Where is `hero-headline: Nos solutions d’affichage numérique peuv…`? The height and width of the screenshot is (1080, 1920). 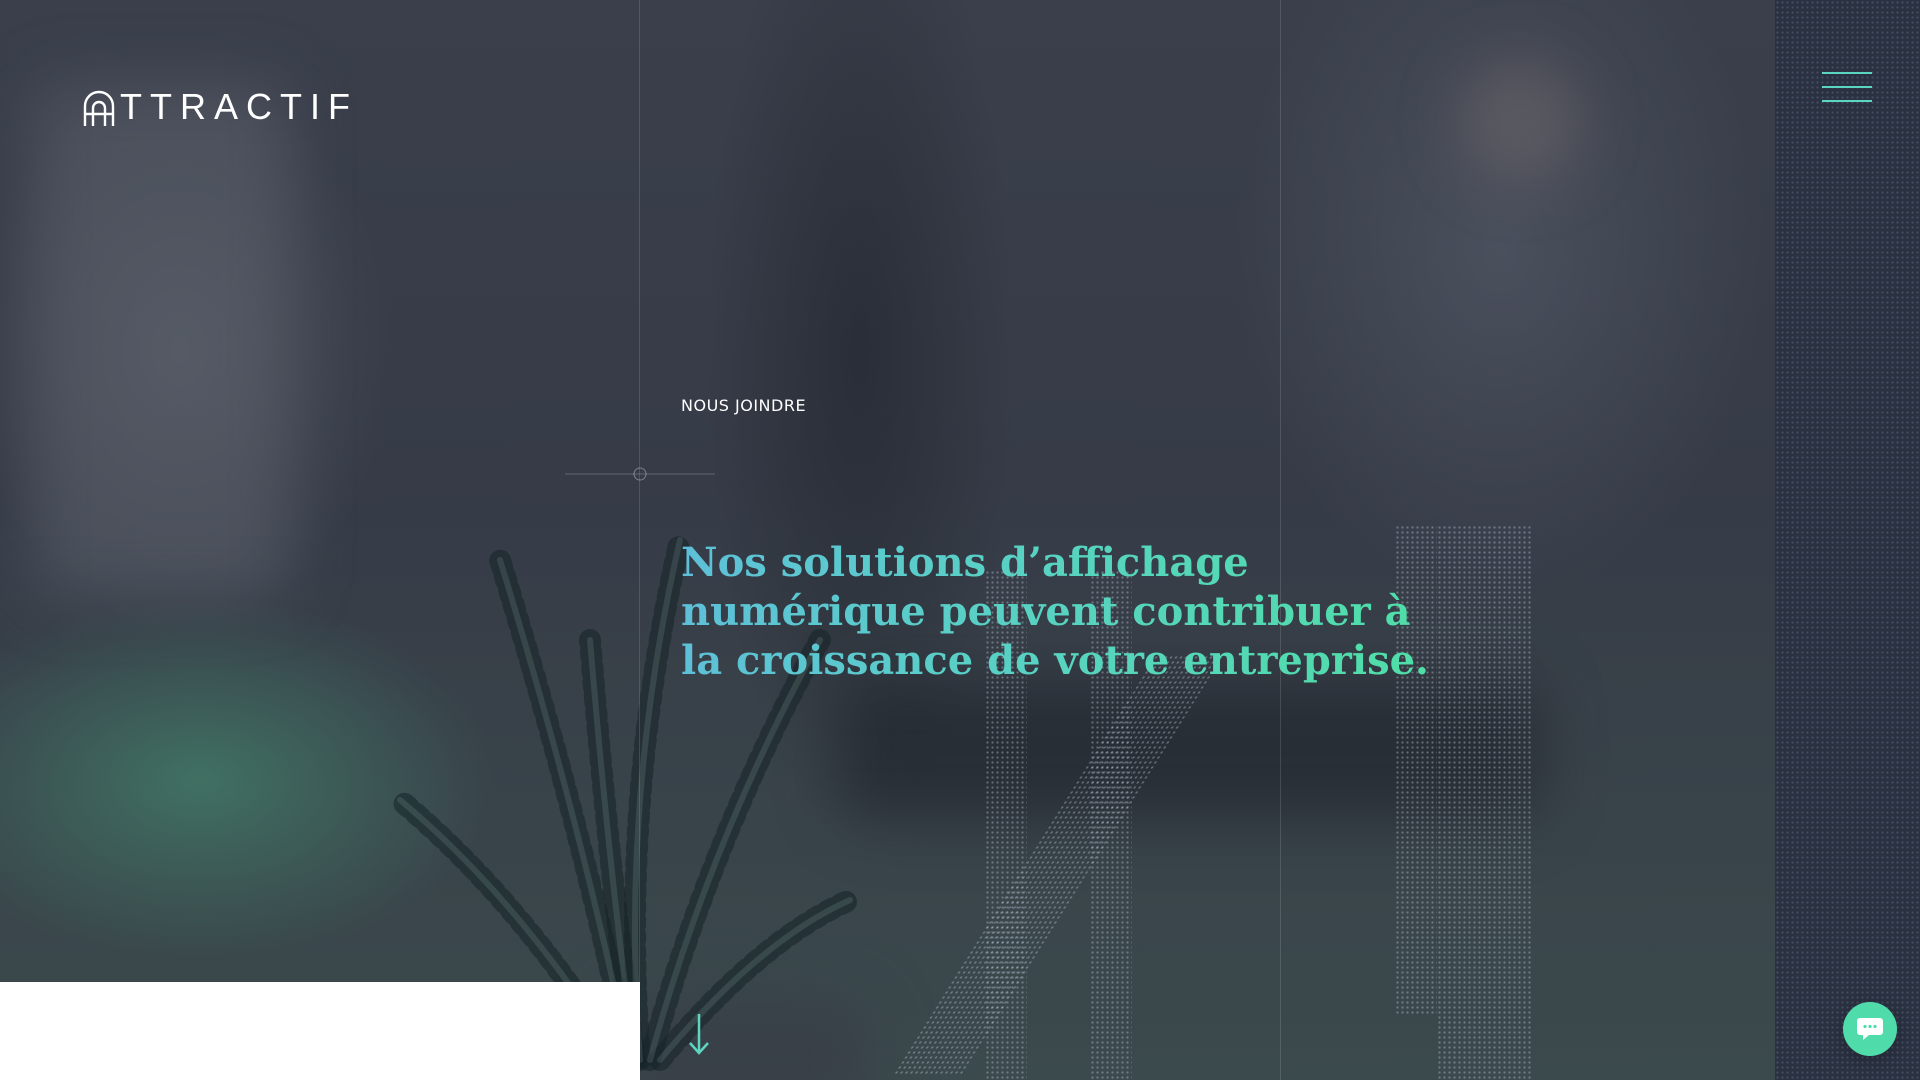 hero-headline: Nos solutions d’affichage numérique peuv… is located at coordinates (1071, 611).